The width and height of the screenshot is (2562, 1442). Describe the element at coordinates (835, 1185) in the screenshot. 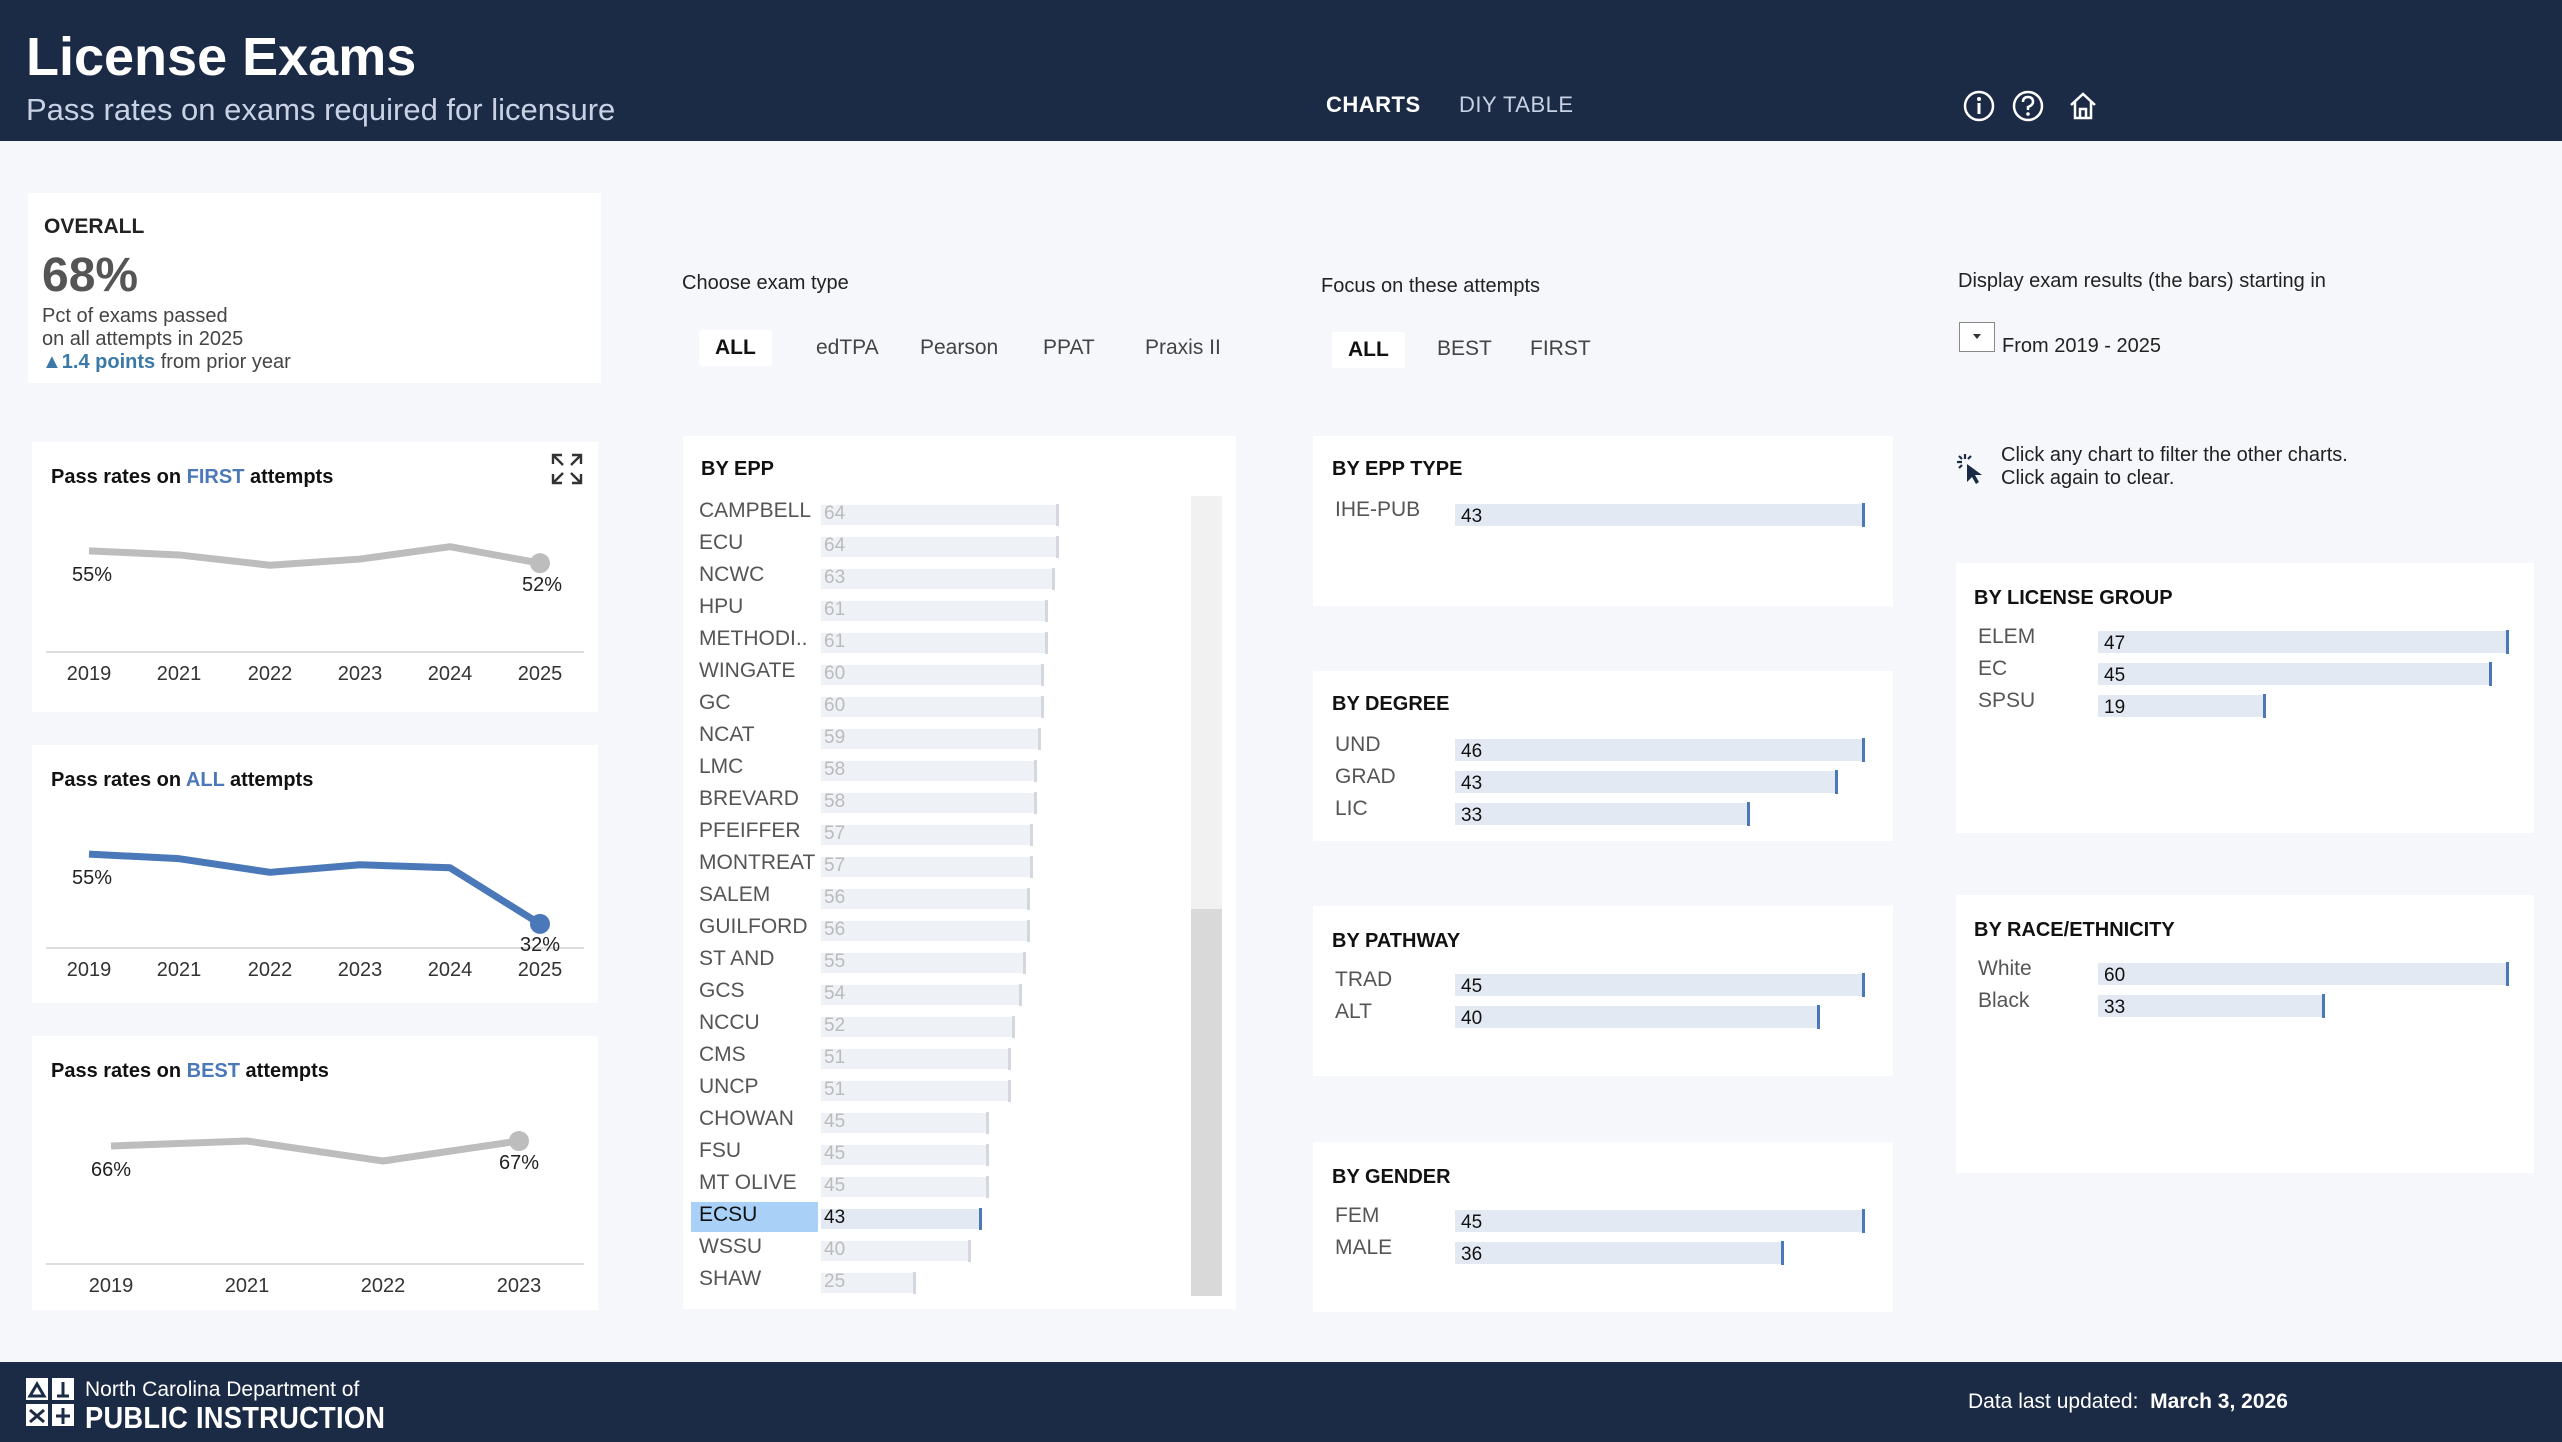

I see `epp-value: 45` at that location.